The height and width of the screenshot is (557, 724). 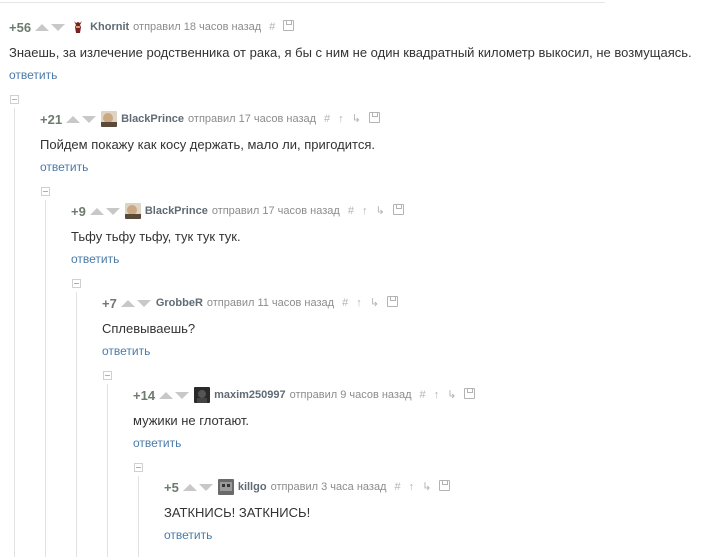 What do you see at coordinates (350, 395) in the screenshot?
I see `comment-timestamp: отправил 9 часов назад` at bounding box center [350, 395].